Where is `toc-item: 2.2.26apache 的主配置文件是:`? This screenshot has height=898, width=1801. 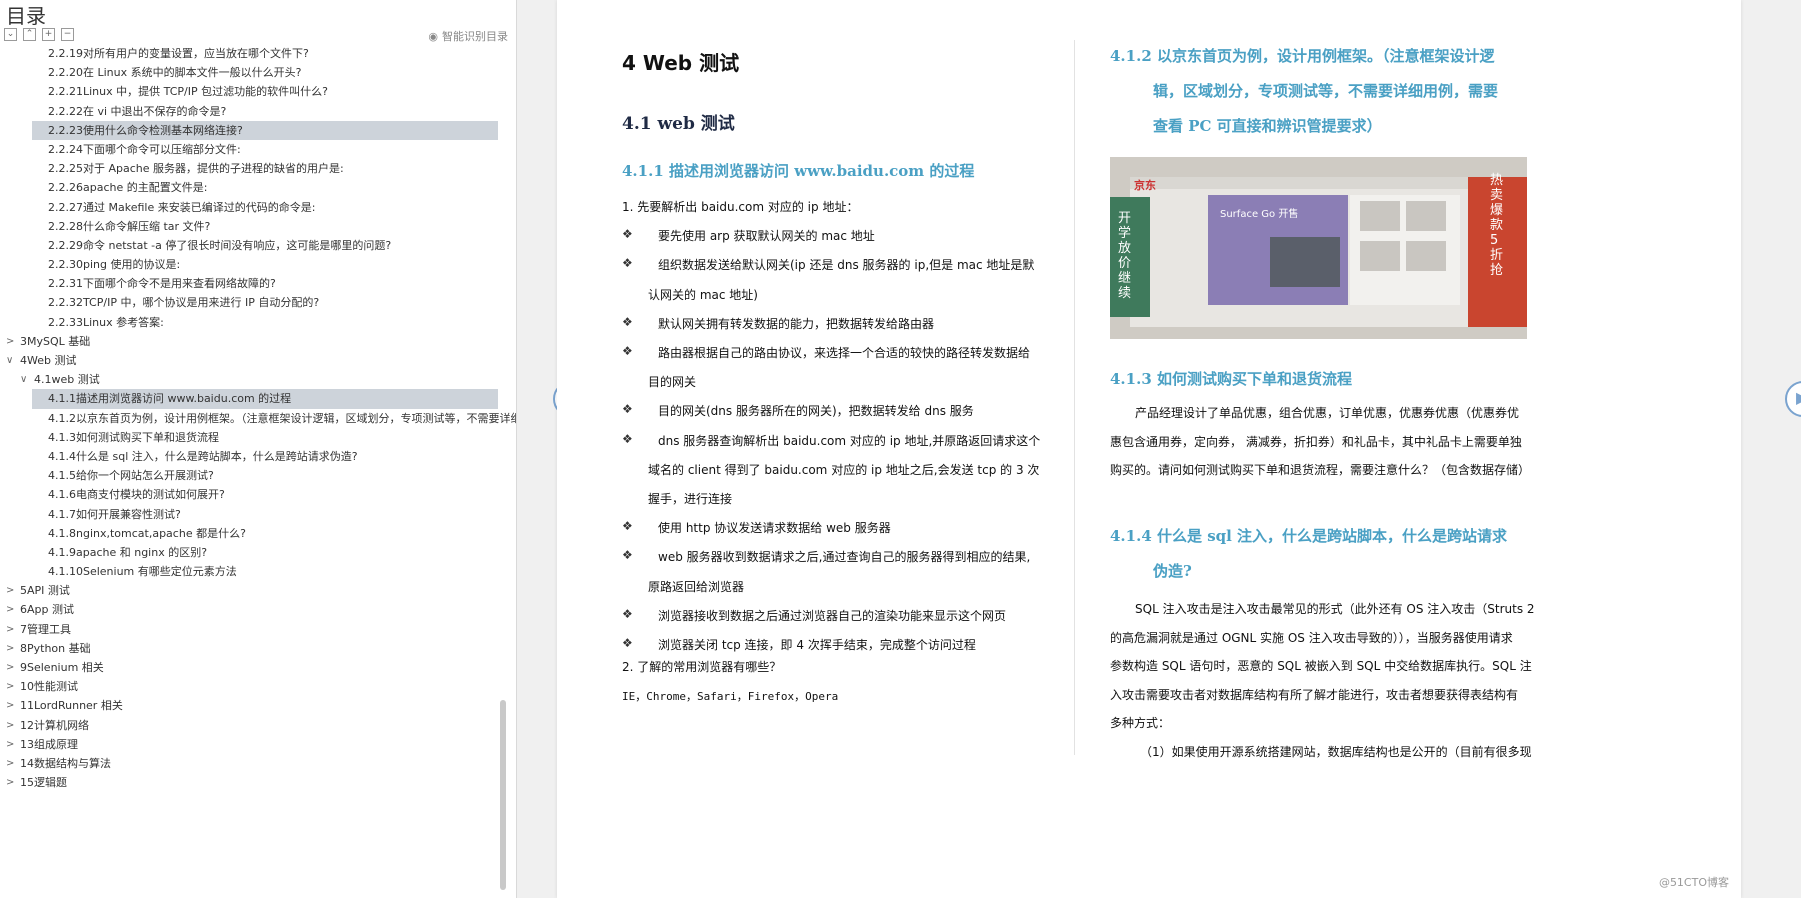
toc-item: 2.2.26apache 的主配置文件是: is located at coordinates (258, 187).